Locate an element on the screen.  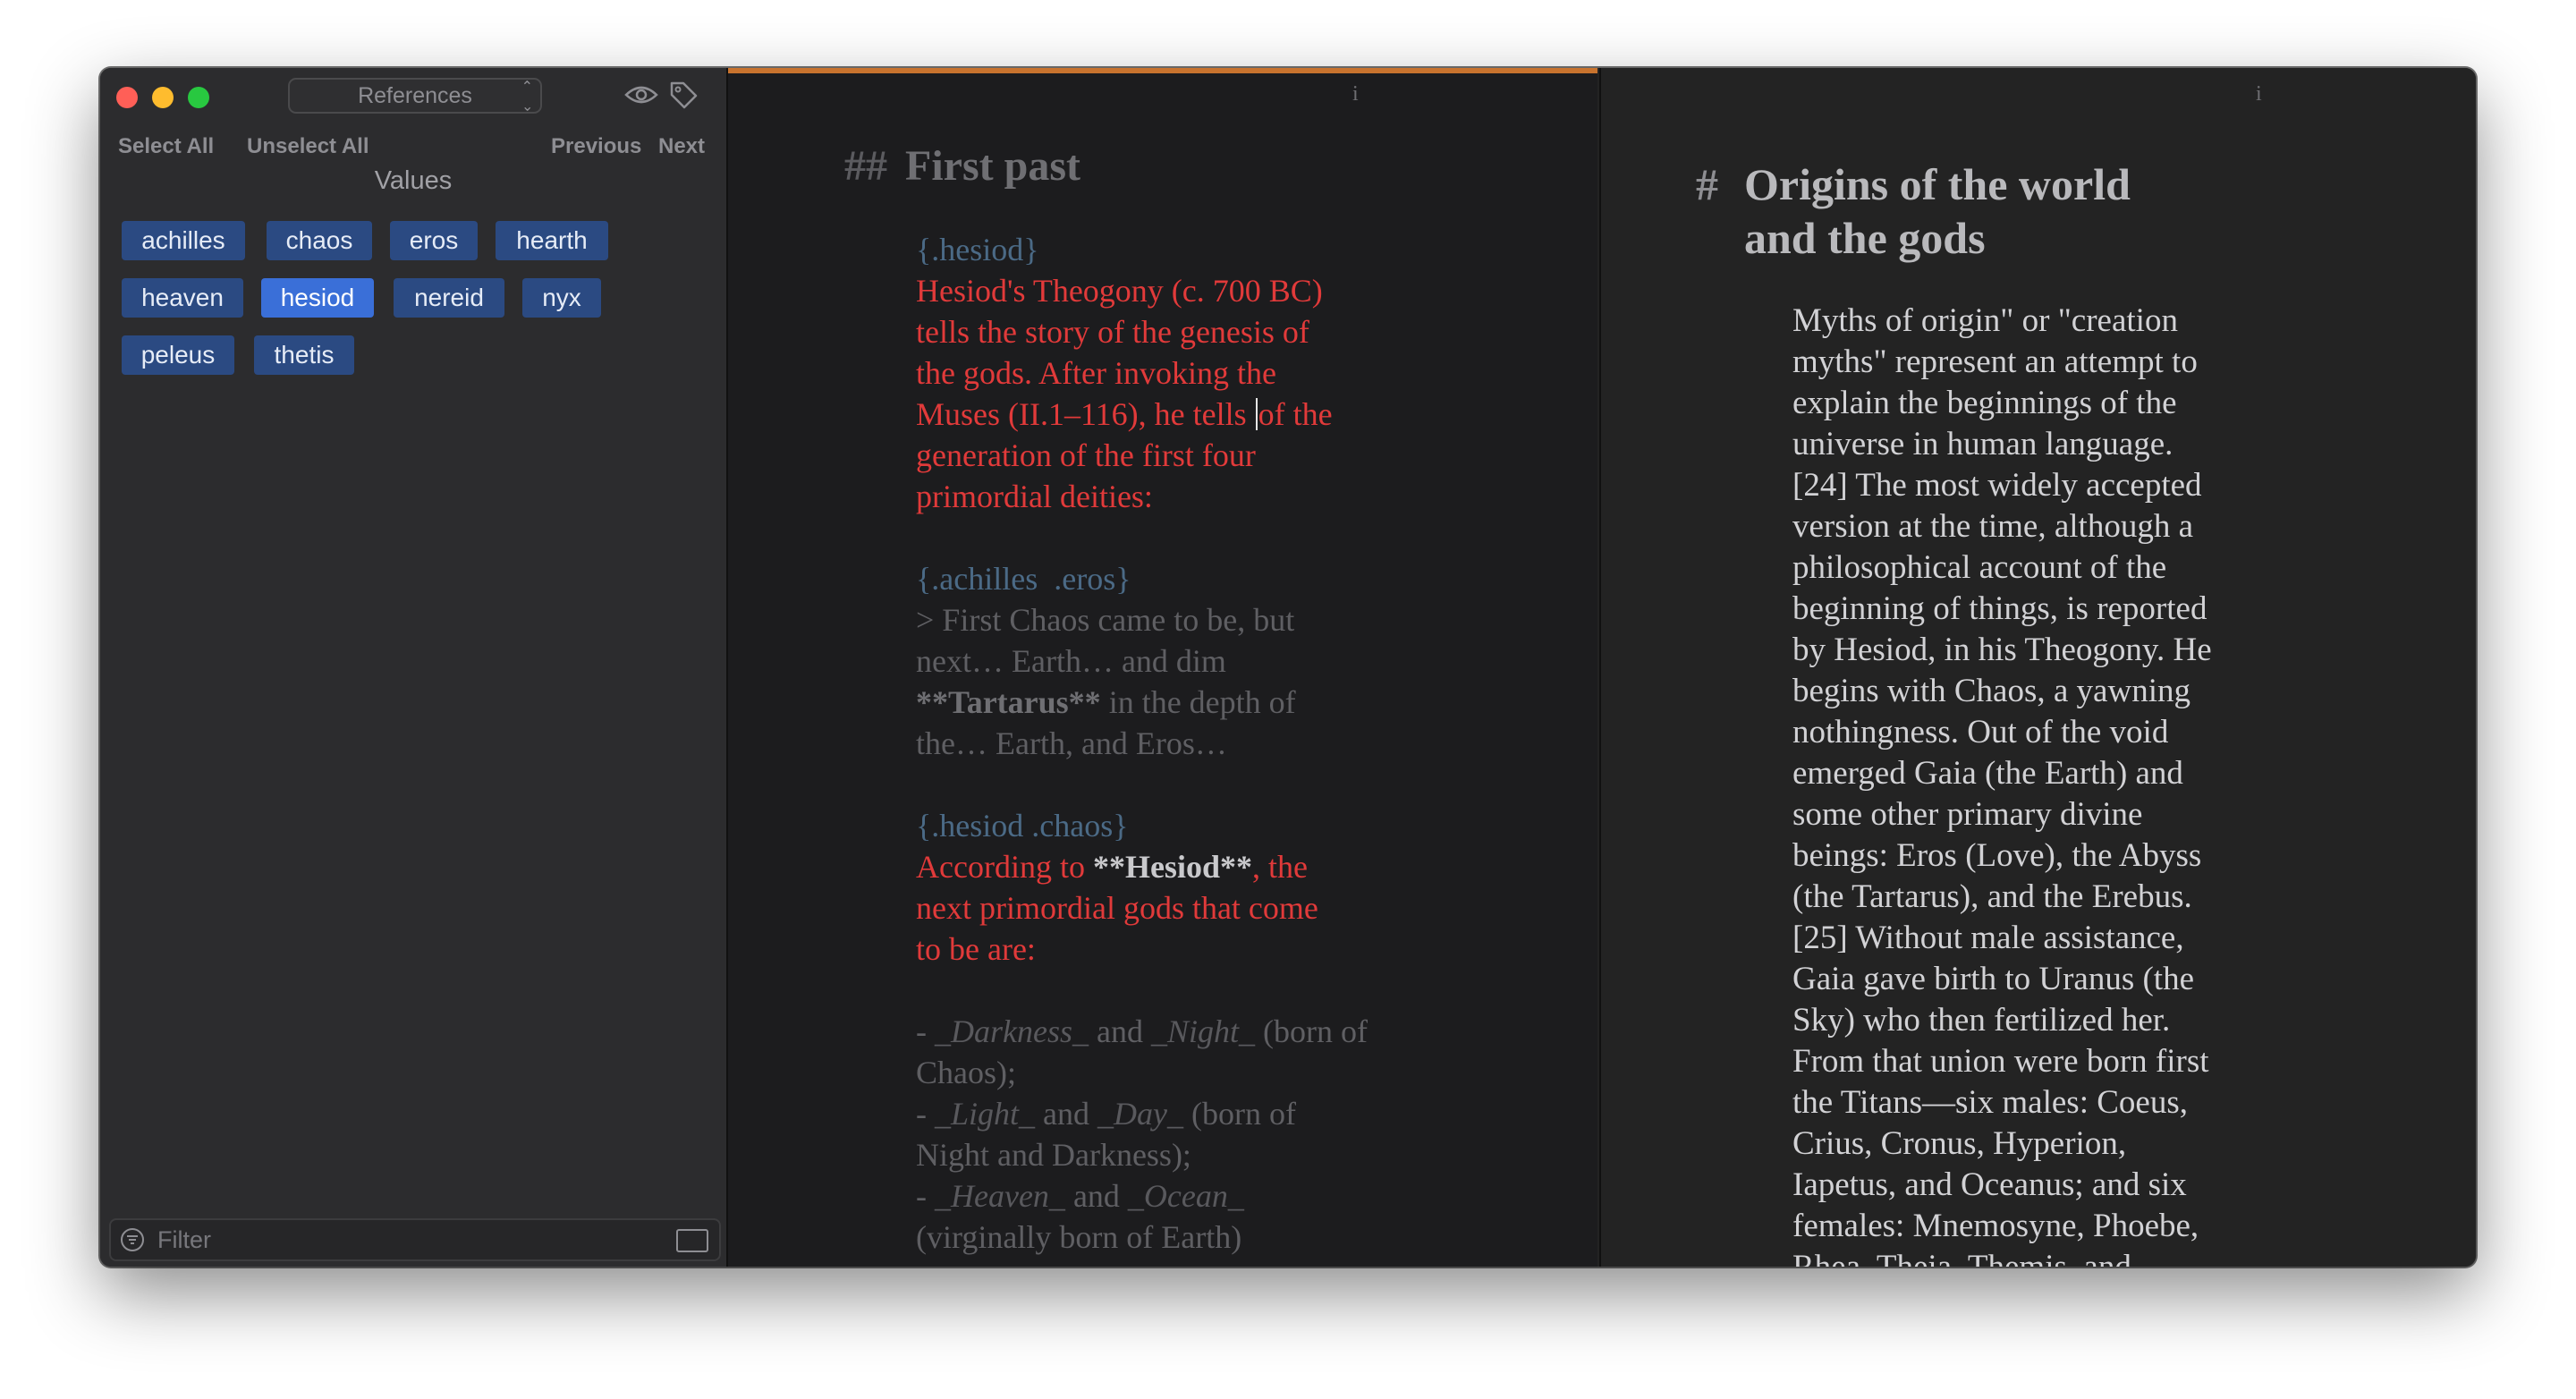
italic-span: _Day_ is located at coordinates (1140, 1114).